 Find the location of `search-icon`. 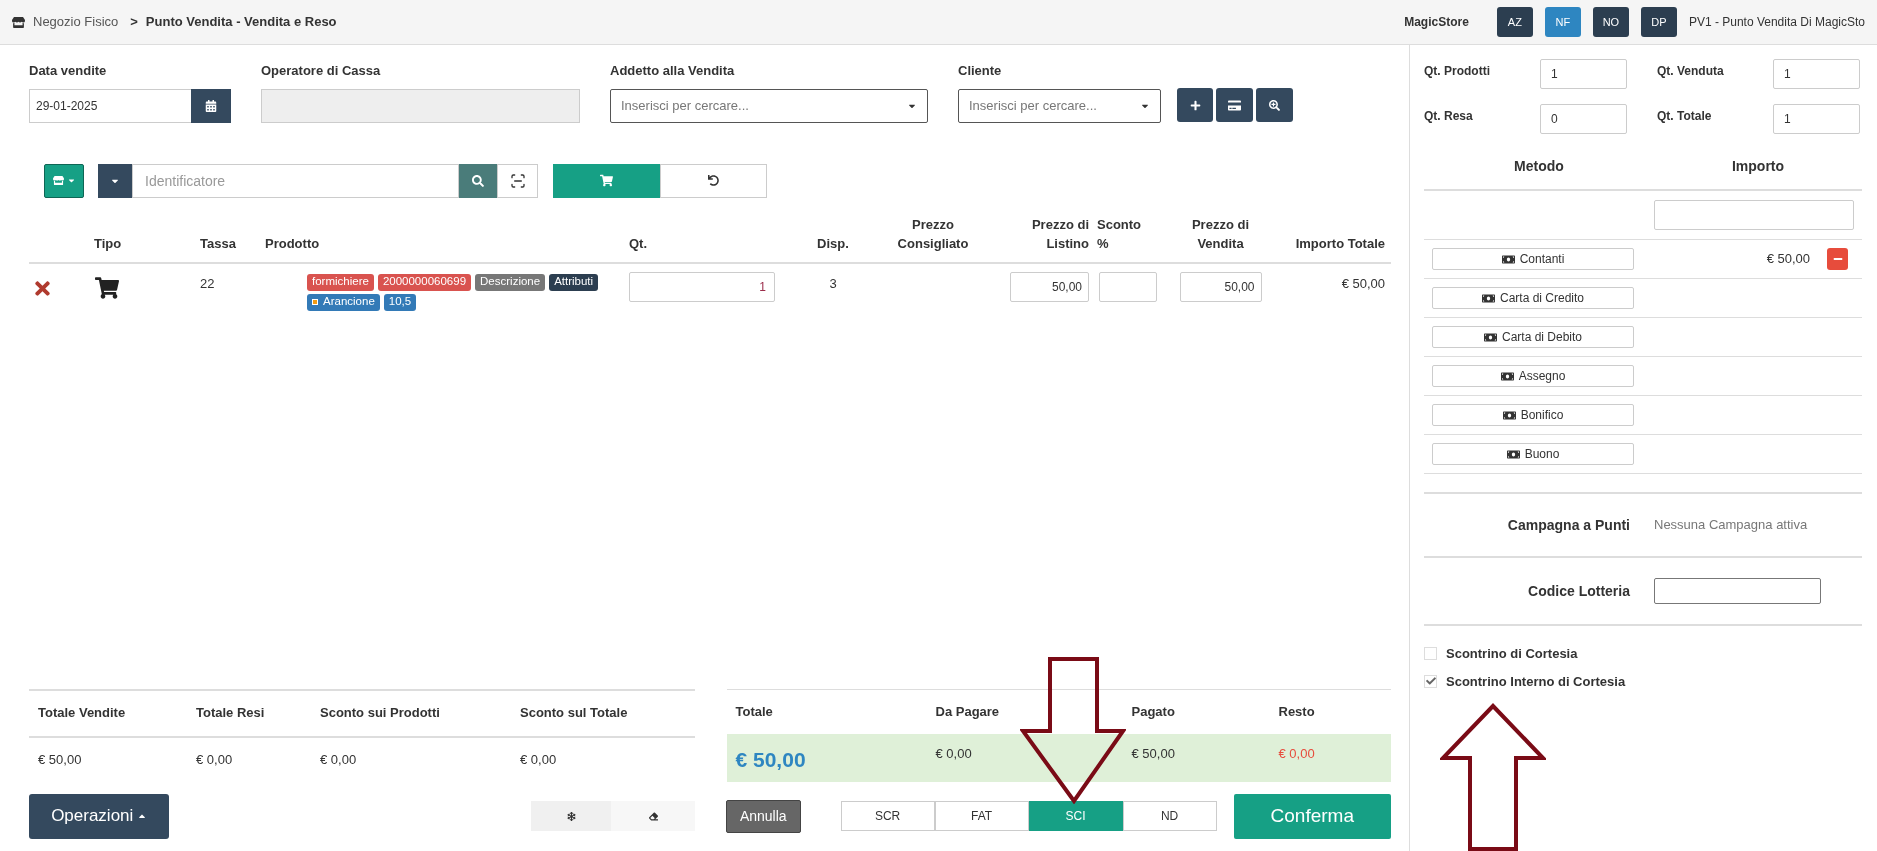

search-icon is located at coordinates (1274, 105).